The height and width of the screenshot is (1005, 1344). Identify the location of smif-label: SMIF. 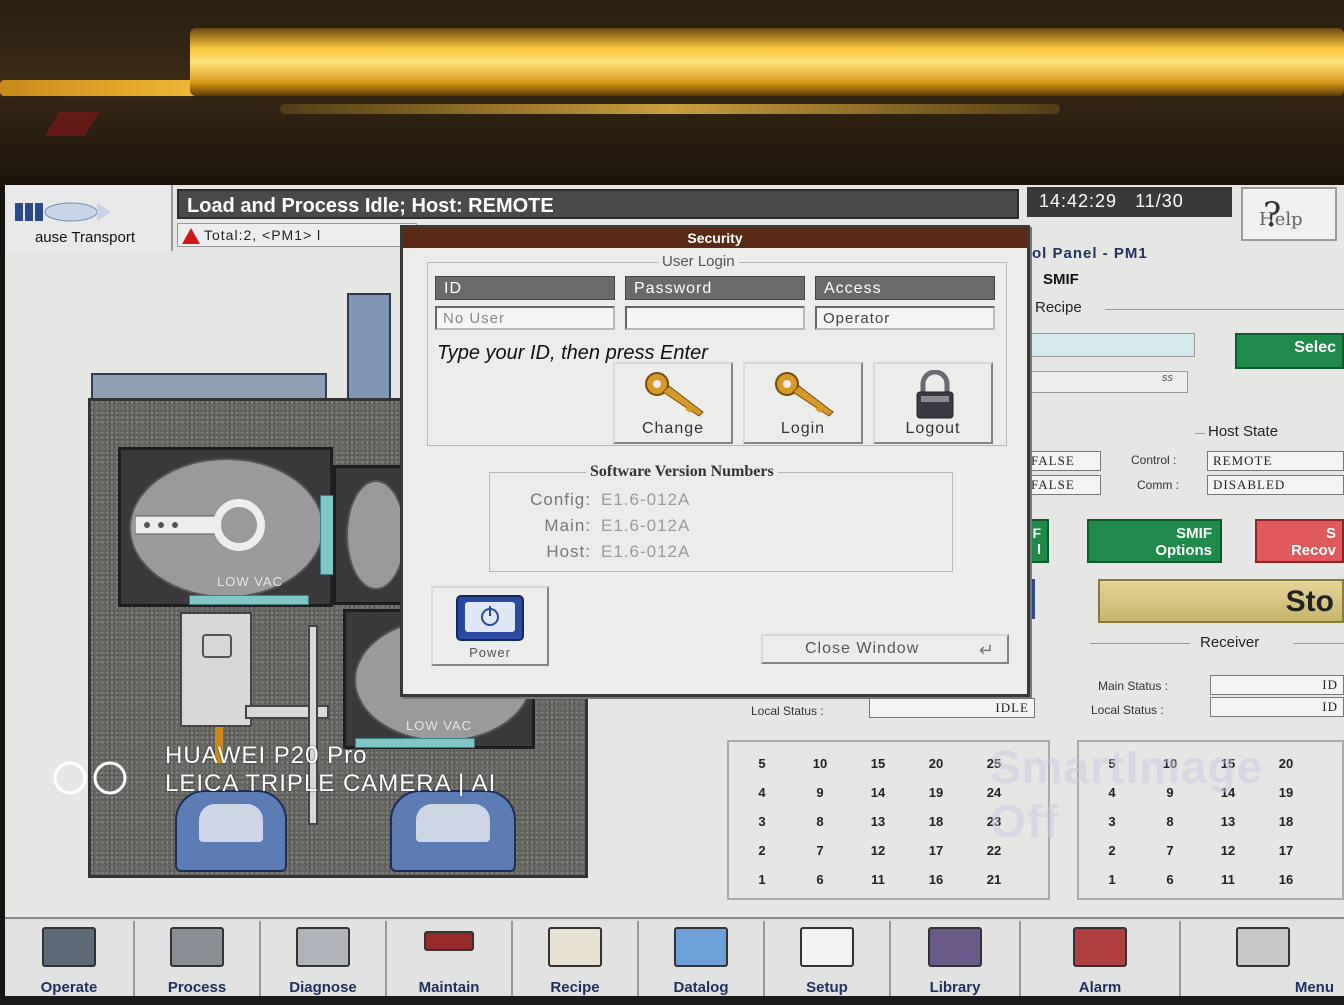
(1061, 279).